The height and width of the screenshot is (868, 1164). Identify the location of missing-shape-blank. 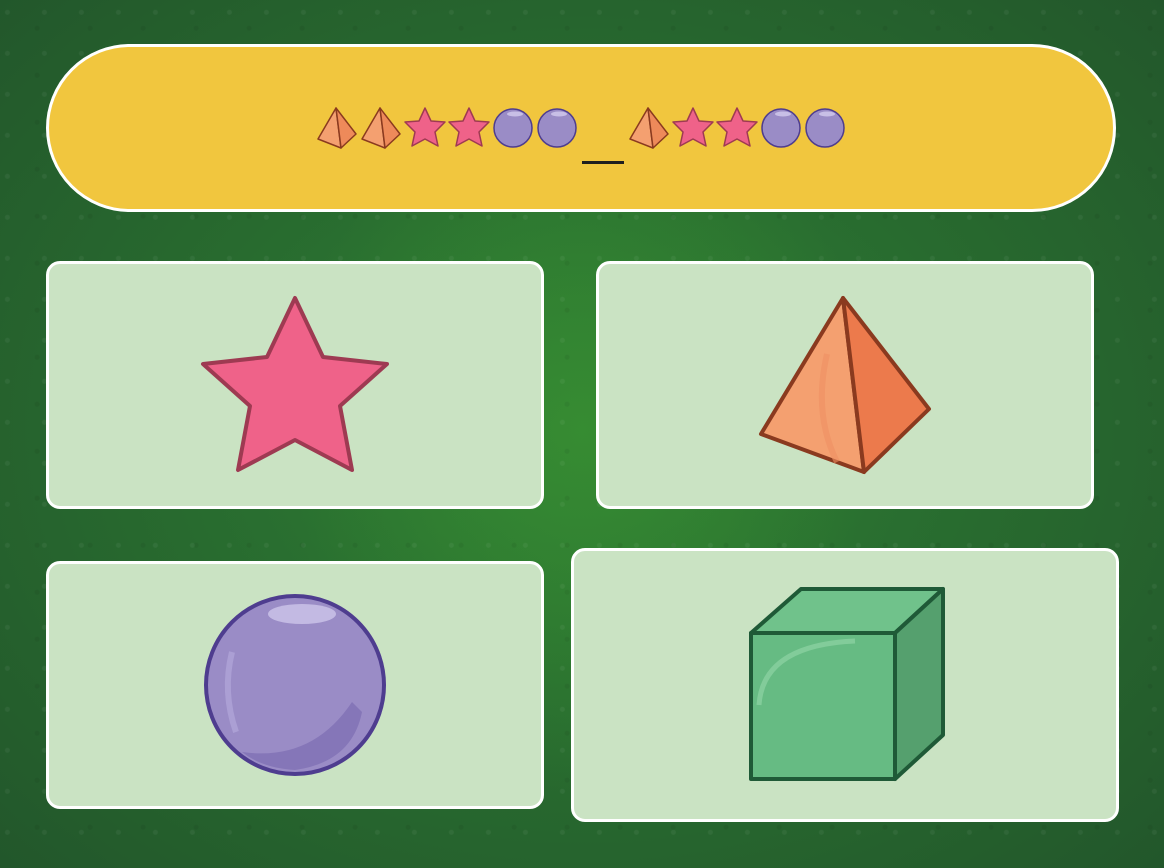
(603, 153).